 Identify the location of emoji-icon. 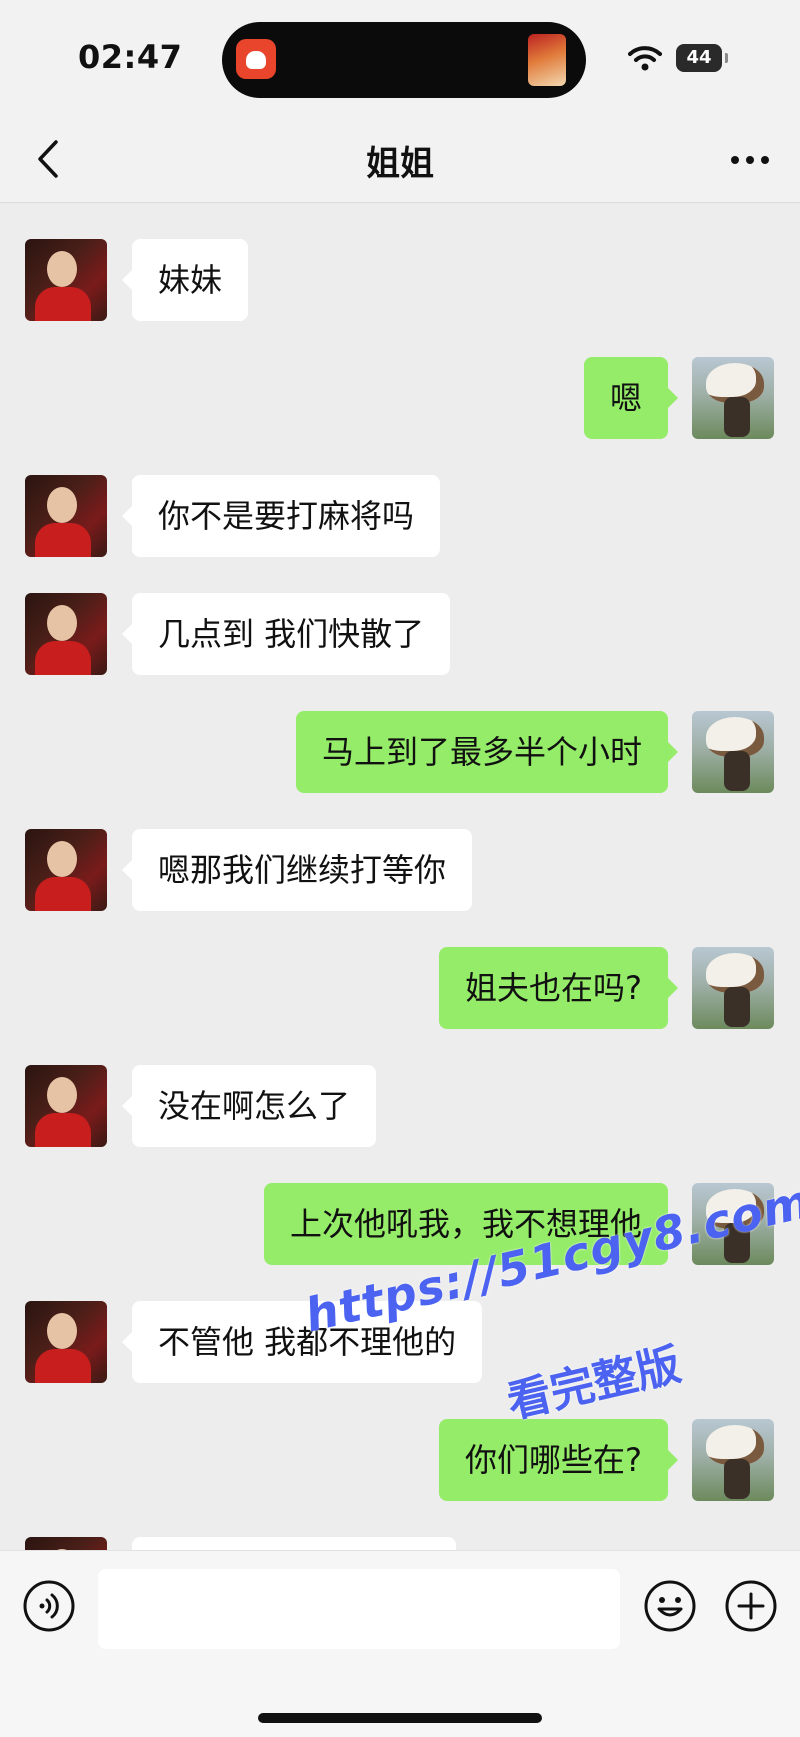
(670, 1606).